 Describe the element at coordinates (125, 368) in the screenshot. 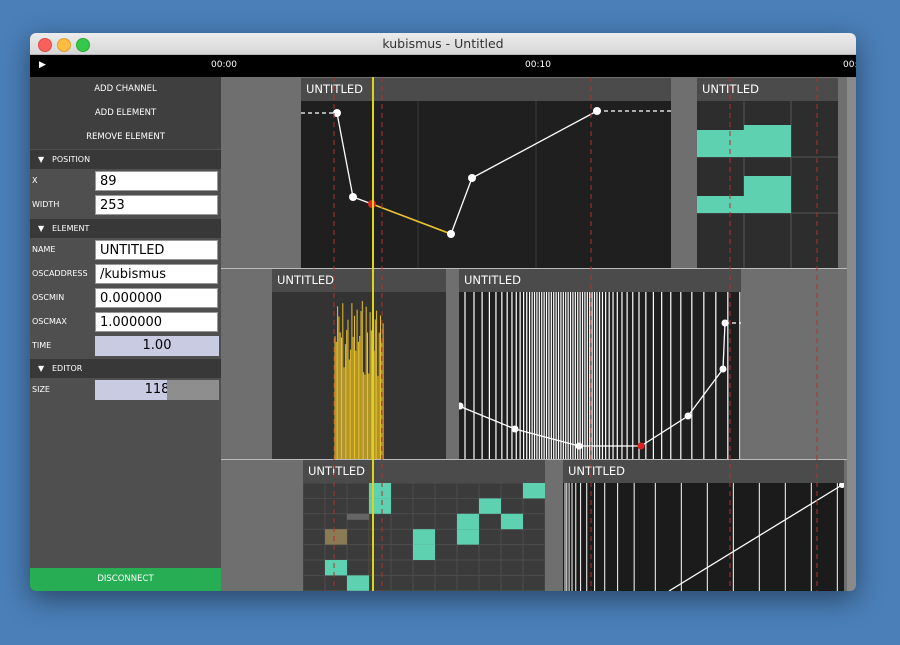

I see `section-editor-header: ▼ EDITOR` at that location.